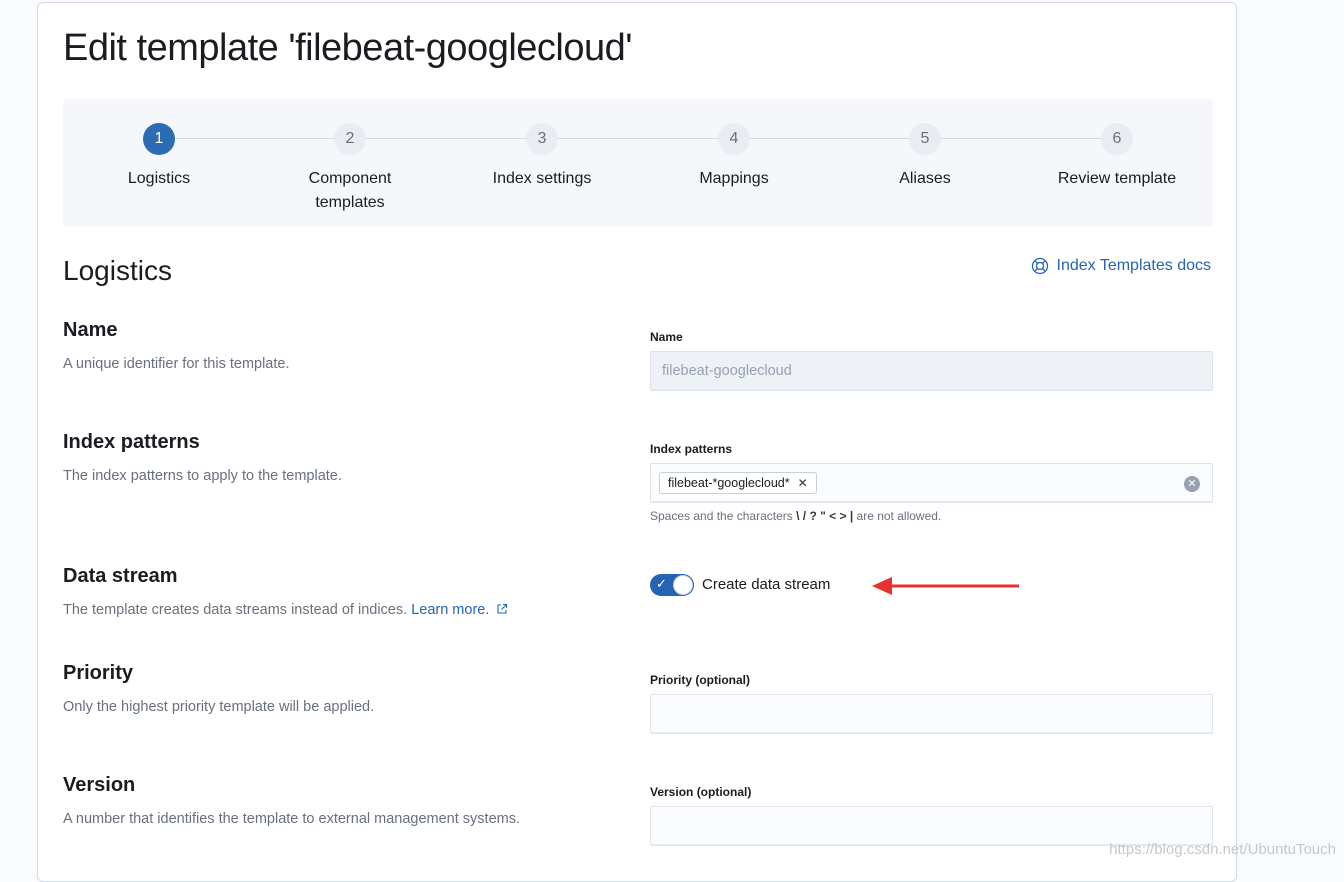 Image resolution: width=1344 pixels, height=882 pixels. Describe the element at coordinates (90, 330) in the screenshot. I see `name-title: Name` at that location.